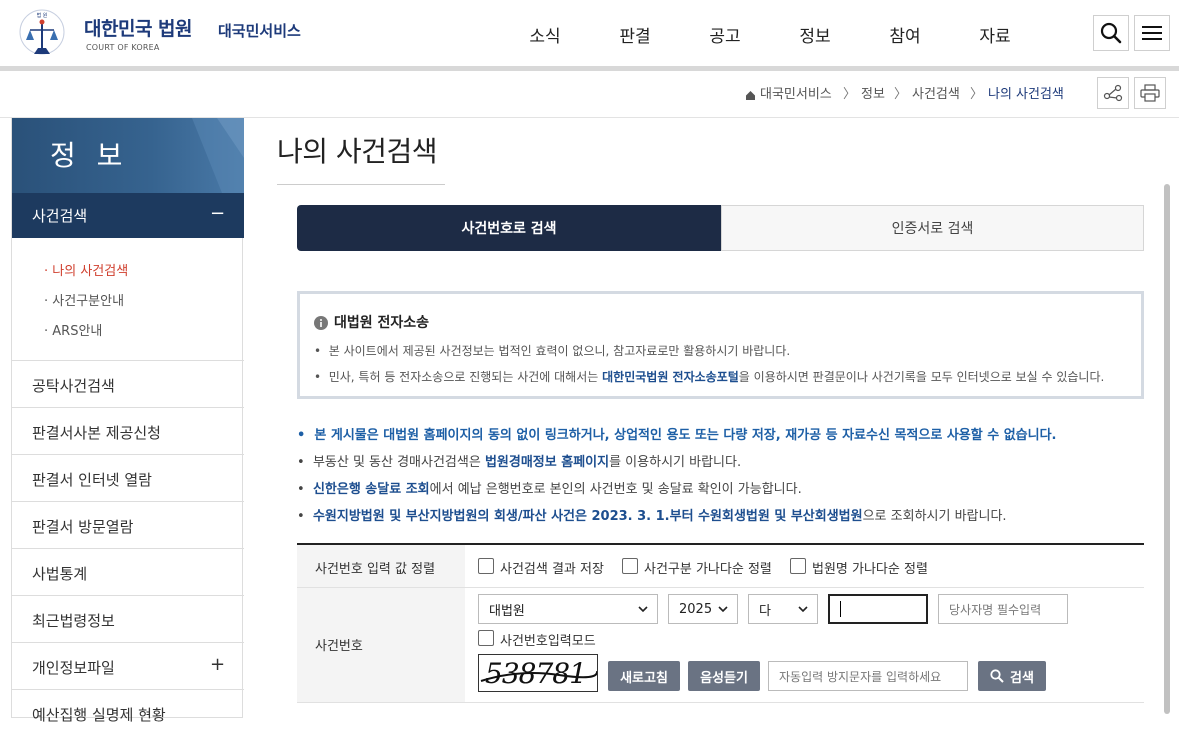  I want to click on content-scrollbar, so click(1167, 449).